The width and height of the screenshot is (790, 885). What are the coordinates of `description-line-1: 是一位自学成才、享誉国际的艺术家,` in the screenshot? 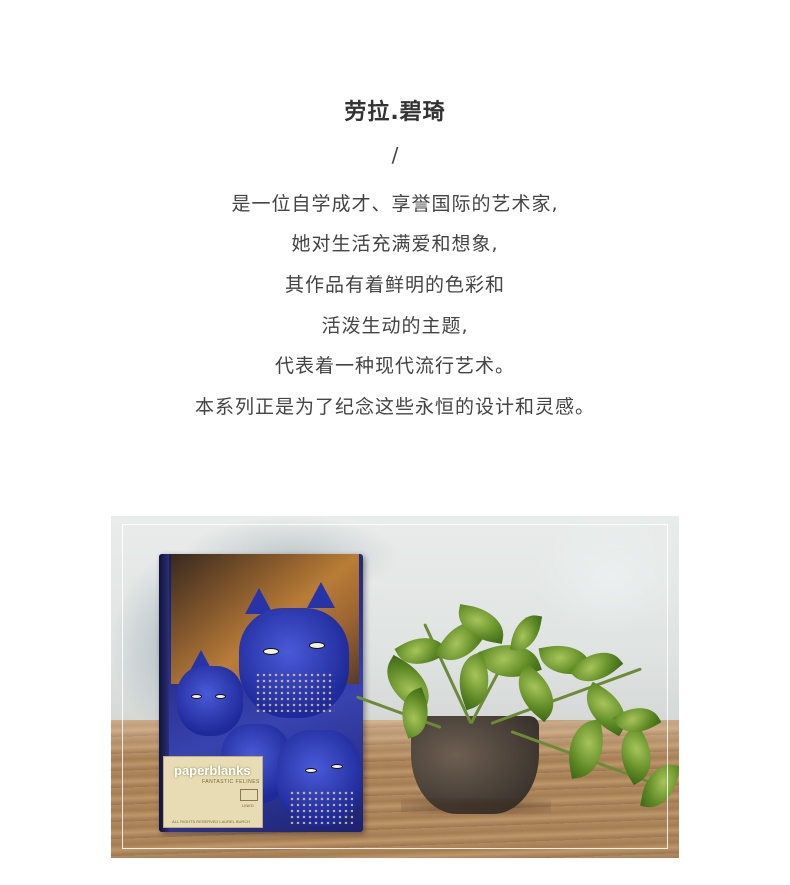 It's located at (395, 204).